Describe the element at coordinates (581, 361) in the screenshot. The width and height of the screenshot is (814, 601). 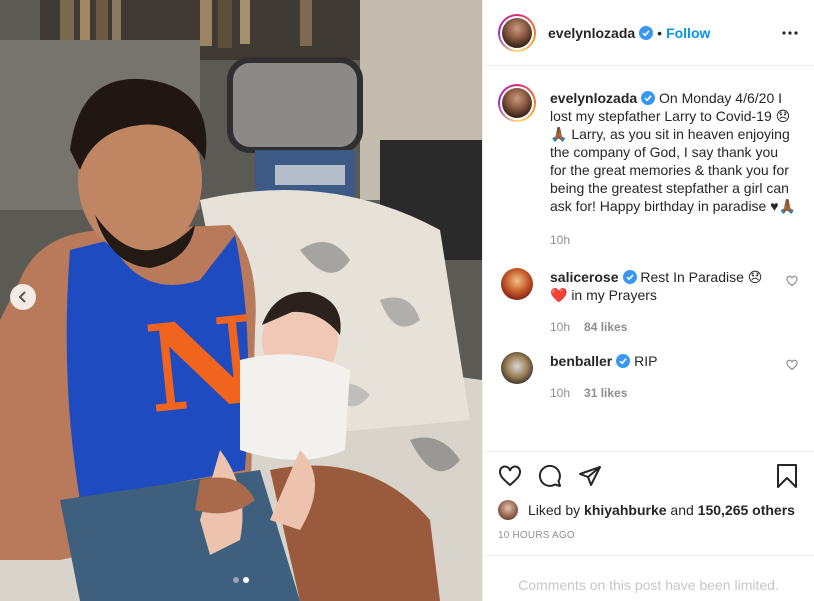
I see `commenter-username: benballer` at that location.